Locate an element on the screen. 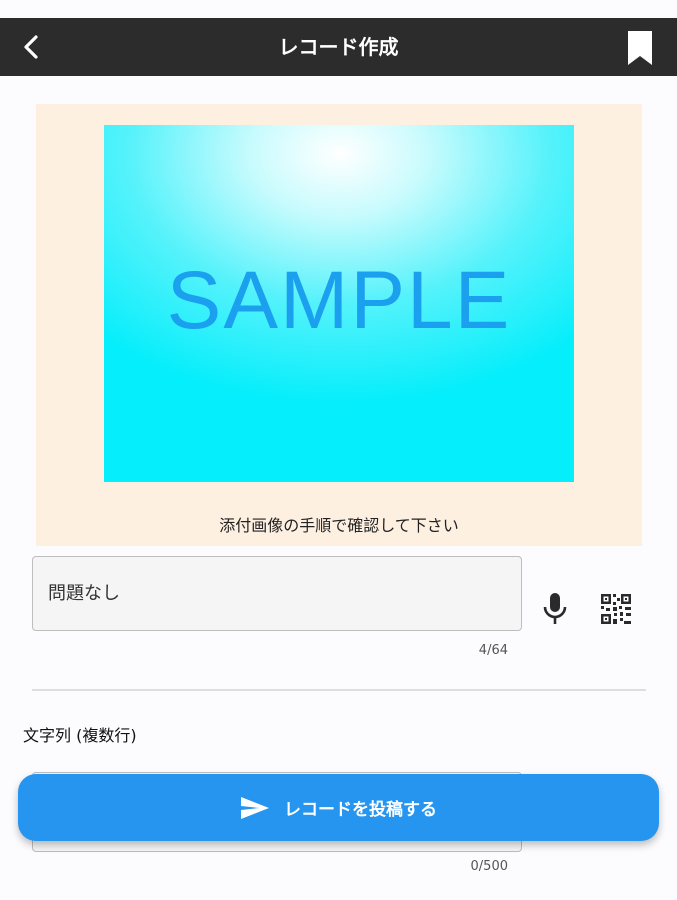 This screenshot has width=677, height=900. image-caption: 添付画像の手順で確認して下さい is located at coordinates (339, 525).